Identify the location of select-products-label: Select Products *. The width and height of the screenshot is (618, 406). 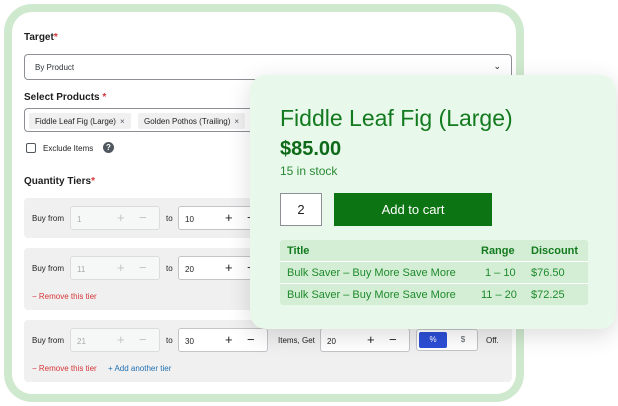
(65, 97).